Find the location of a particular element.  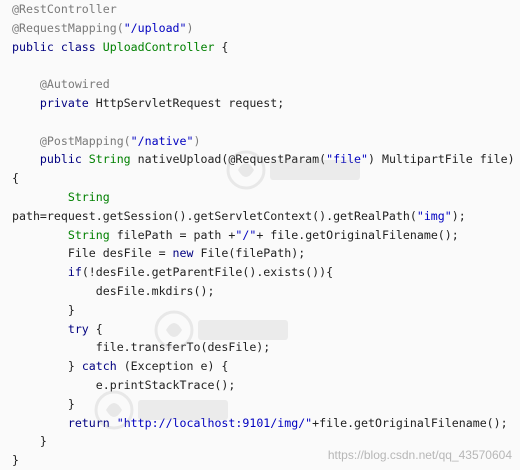

code-line: @Autowired is located at coordinates (263, 84).